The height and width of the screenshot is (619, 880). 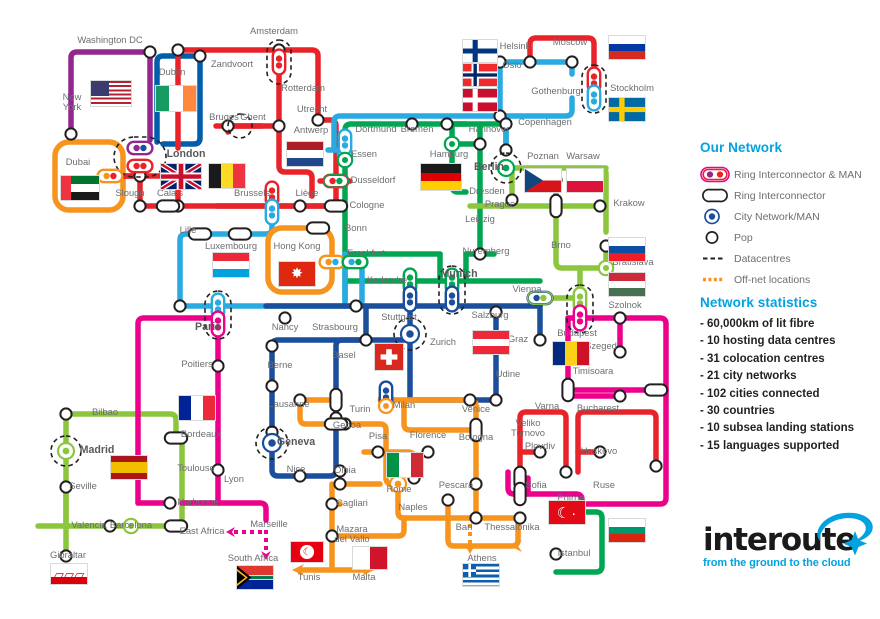 I want to click on legend-label: Off-net locations, so click(x=772, y=279).